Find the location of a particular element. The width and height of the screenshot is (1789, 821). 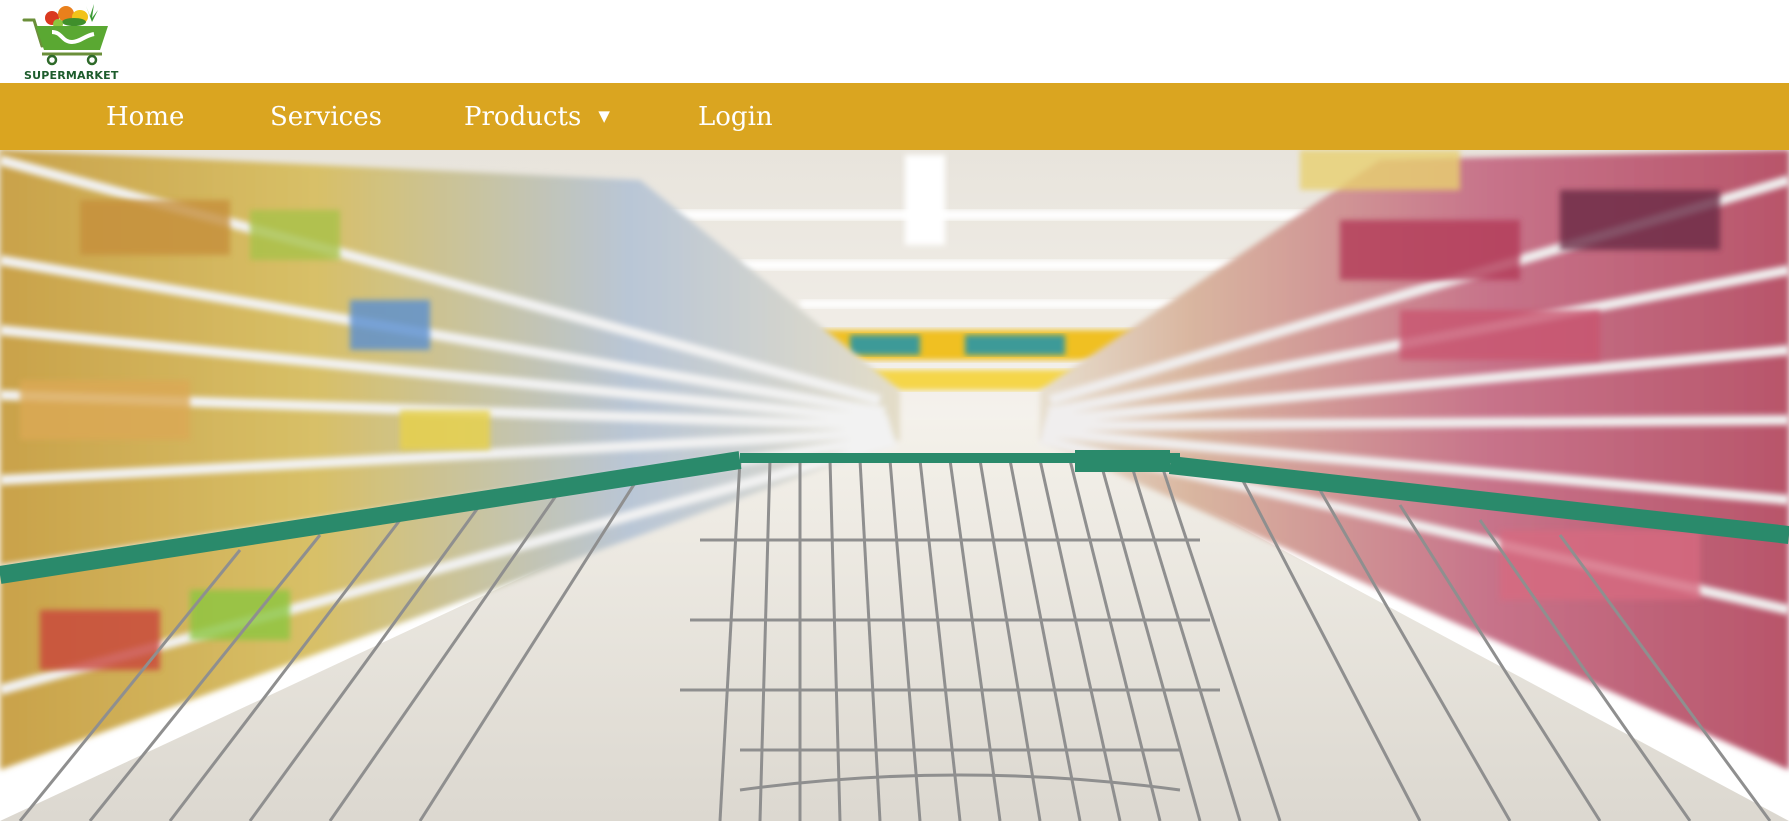

nav-services-label: Services is located at coordinates (326, 116).